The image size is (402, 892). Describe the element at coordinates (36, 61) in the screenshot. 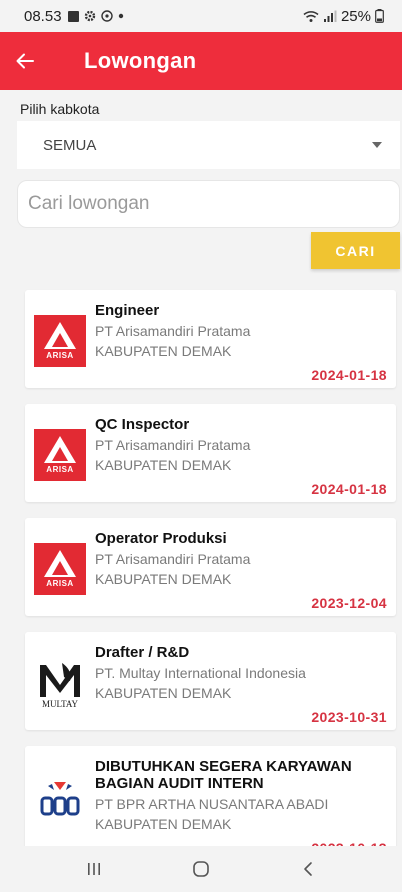

I see `back-button` at that location.